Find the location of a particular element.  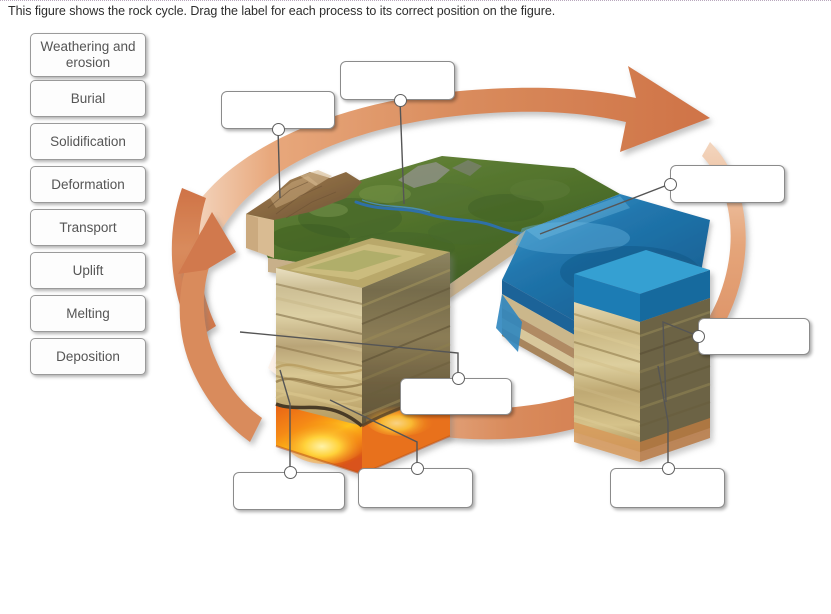

drag-label-text: Solidification is located at coordinates (88, 141).